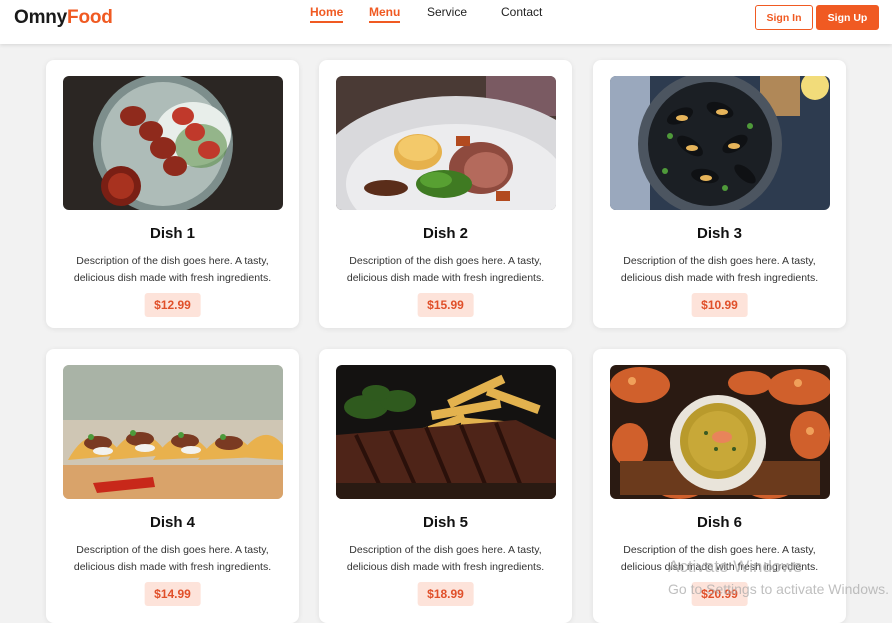 This screenshot has width=892, height=623. I want to click on nav-menu-link: Menu, so click(385, 14).